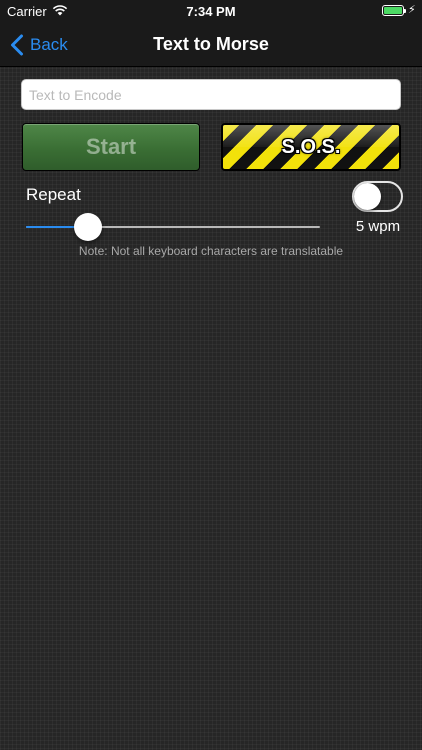 This screenshot has width=422, height=750. I want to click on battery-level-fill, so click(393, 10).